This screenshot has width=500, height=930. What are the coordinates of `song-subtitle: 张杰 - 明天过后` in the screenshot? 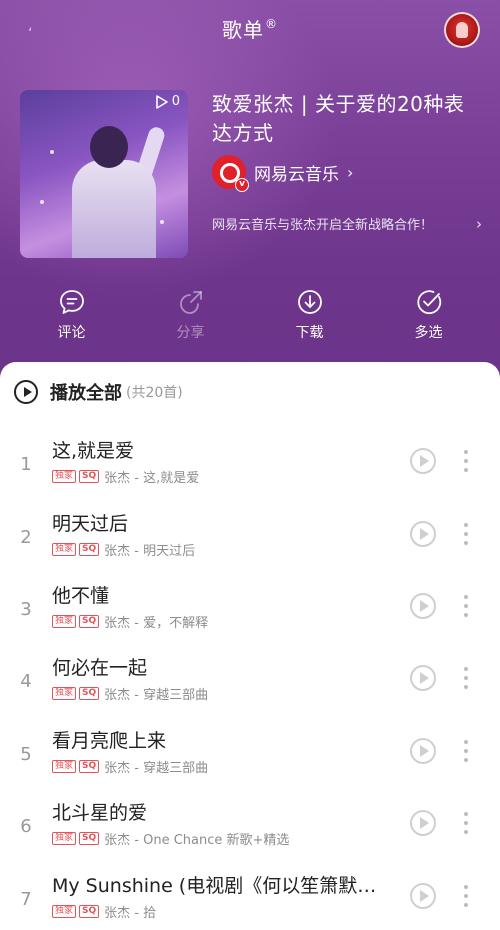 It's located at (150, 551).